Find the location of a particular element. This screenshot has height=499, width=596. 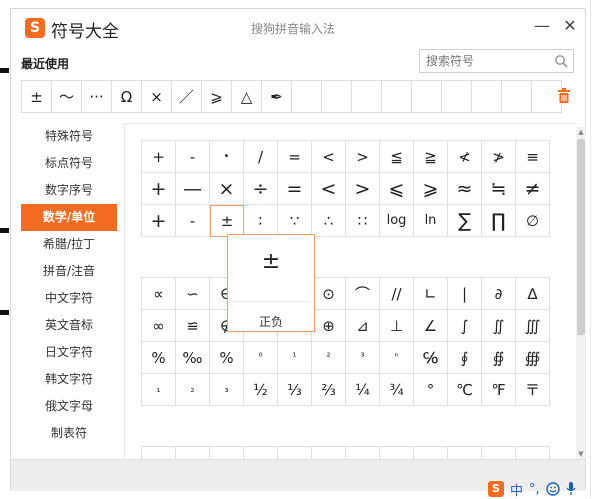

symbol-cell: log is located at coordinates (397, 221).